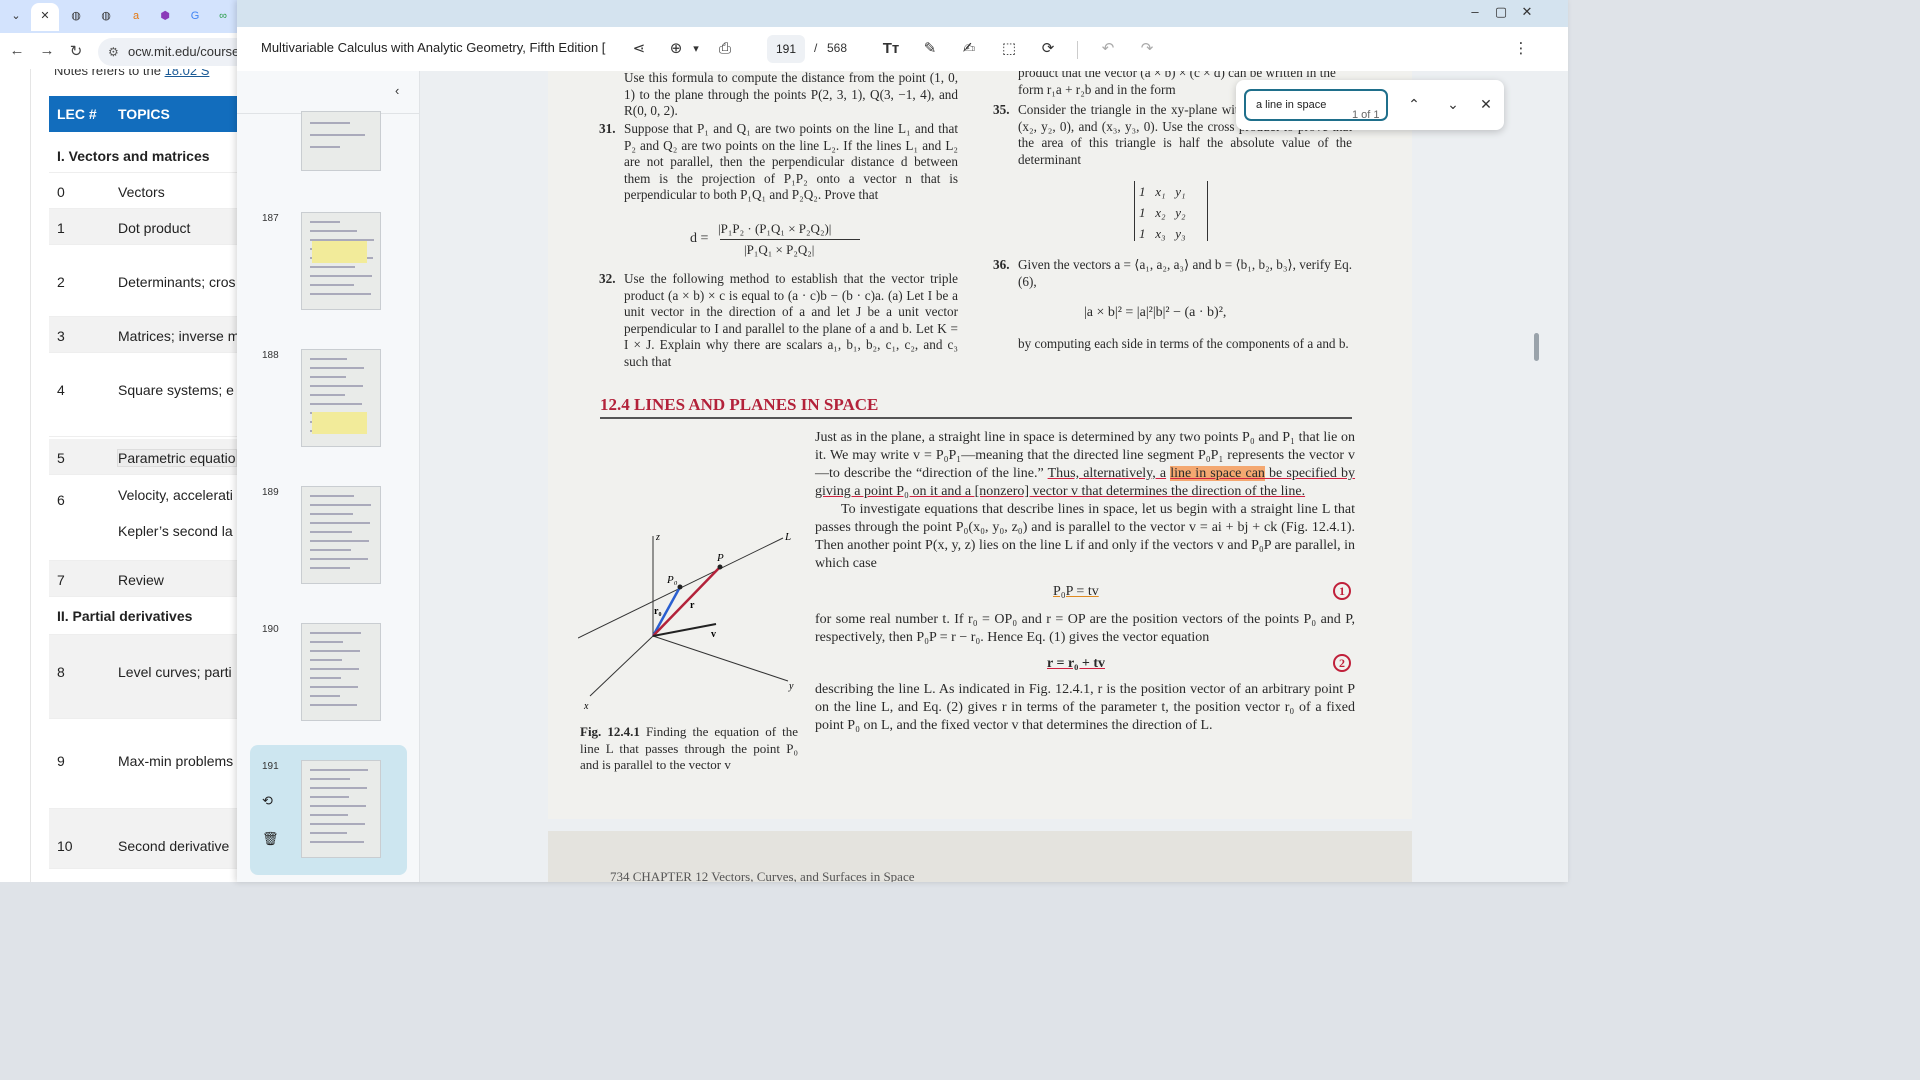  I want to click on row-topic: Square systems; e, so click(176, 390).